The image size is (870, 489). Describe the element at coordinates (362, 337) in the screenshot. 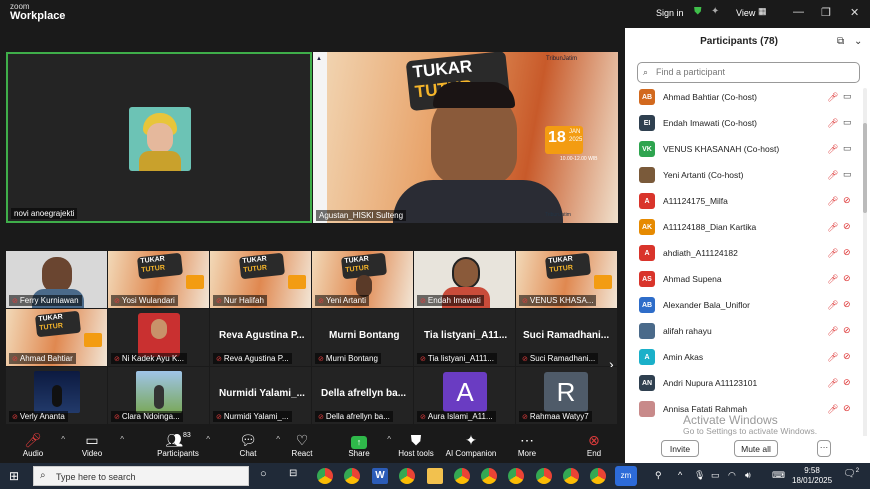

I see `video-tile: Murni Bontang ⊘ Murni Bontang` at that location.